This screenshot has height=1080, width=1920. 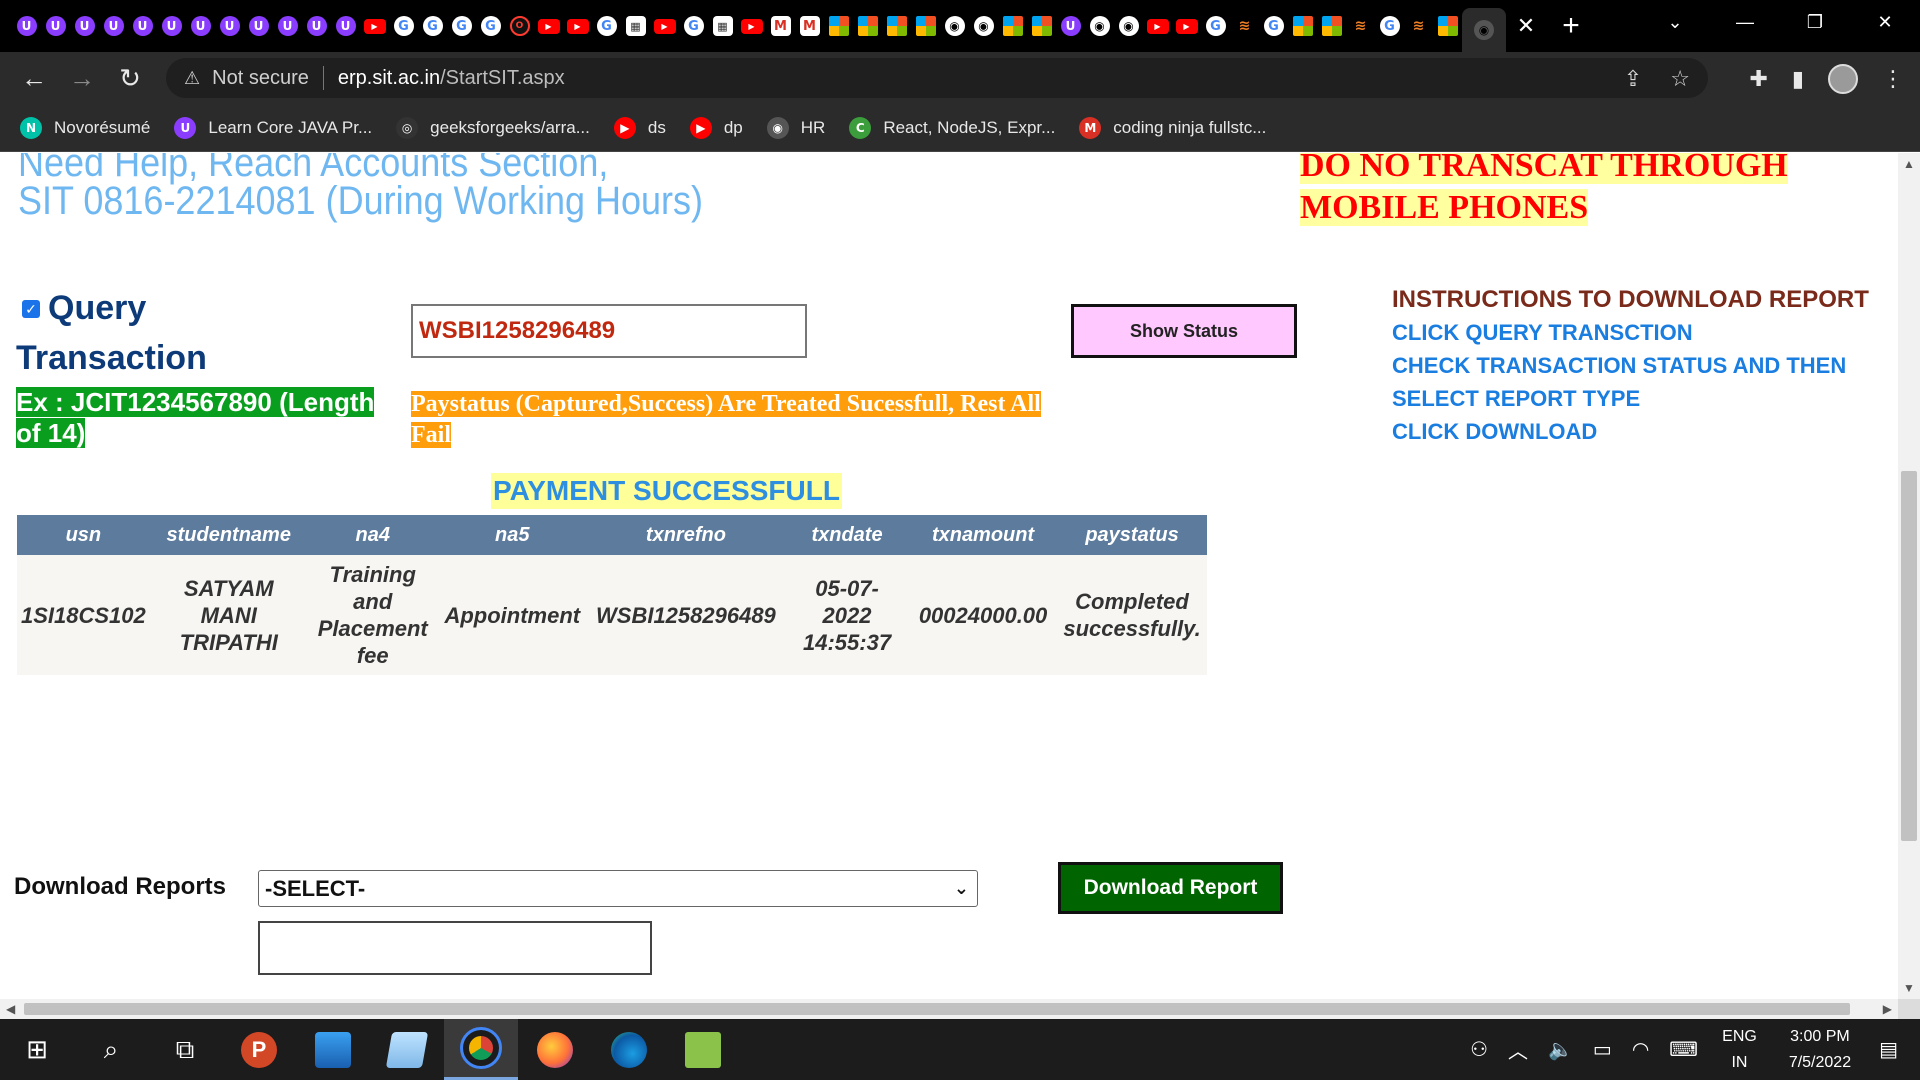 I want to click on tab-close-button: ✕, so click(x=1526, y=26).